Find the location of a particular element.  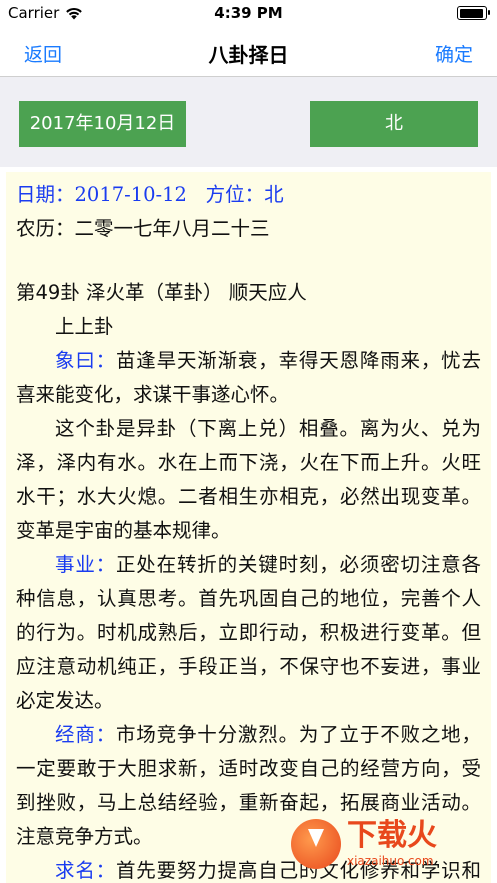

section-label: 求名： is located at coordinates (85, 870).